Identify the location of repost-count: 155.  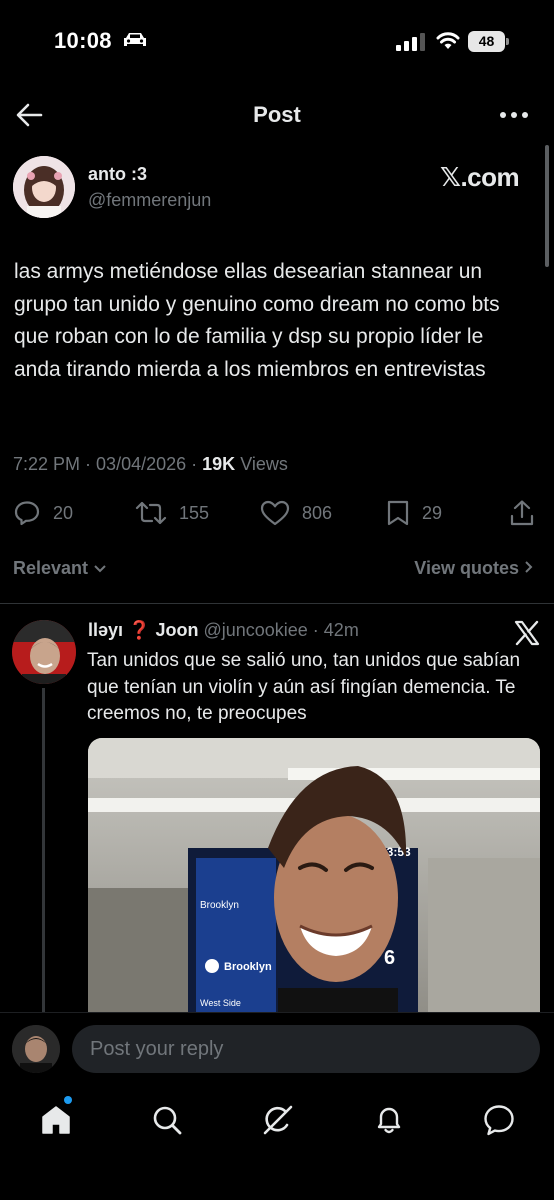
(194, 512).